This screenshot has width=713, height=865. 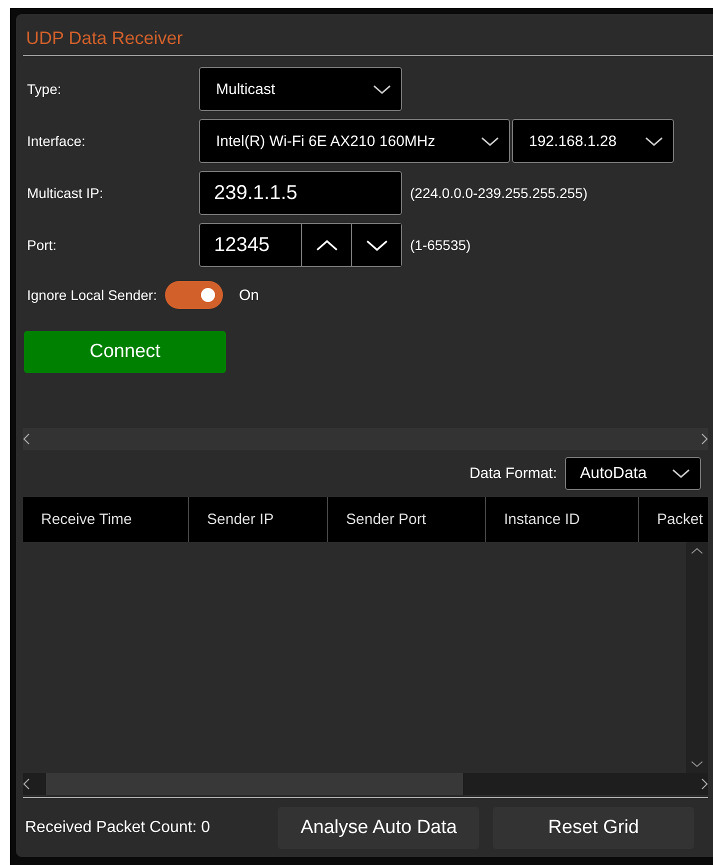 I want to click on column-header: Sender Port, so click(x=407, y=519).